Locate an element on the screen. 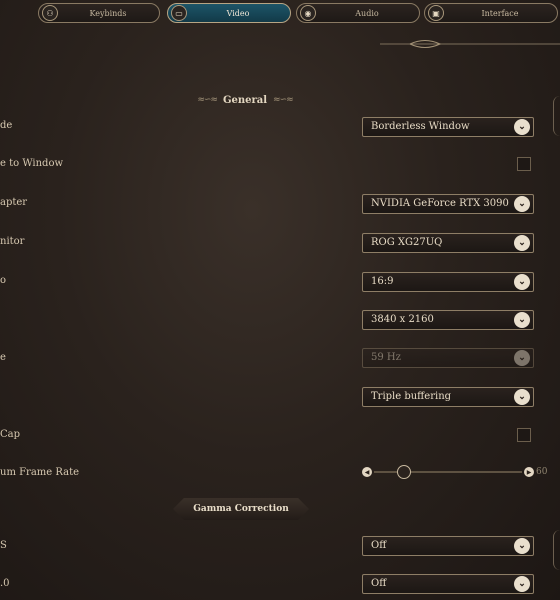  tab-video: ▭ Video is located at coordinates (229, 13).